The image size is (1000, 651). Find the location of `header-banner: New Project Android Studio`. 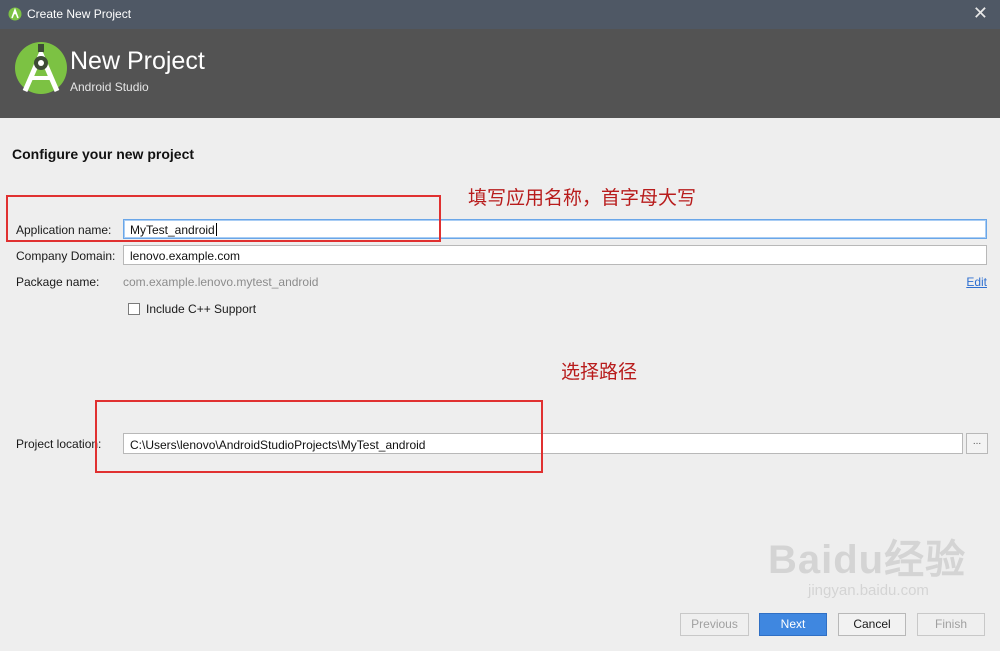

header-banner: New Project Android Studio is located at coordinates (500, 73).